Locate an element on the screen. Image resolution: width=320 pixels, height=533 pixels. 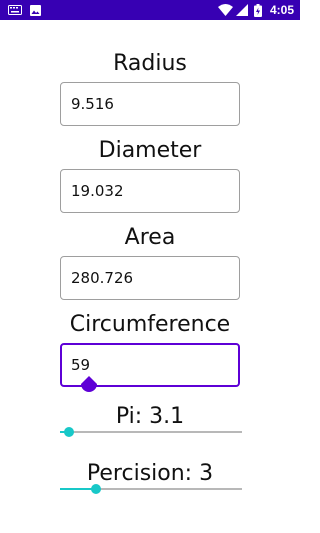
pi-slider is located at coordinates (151, 432).